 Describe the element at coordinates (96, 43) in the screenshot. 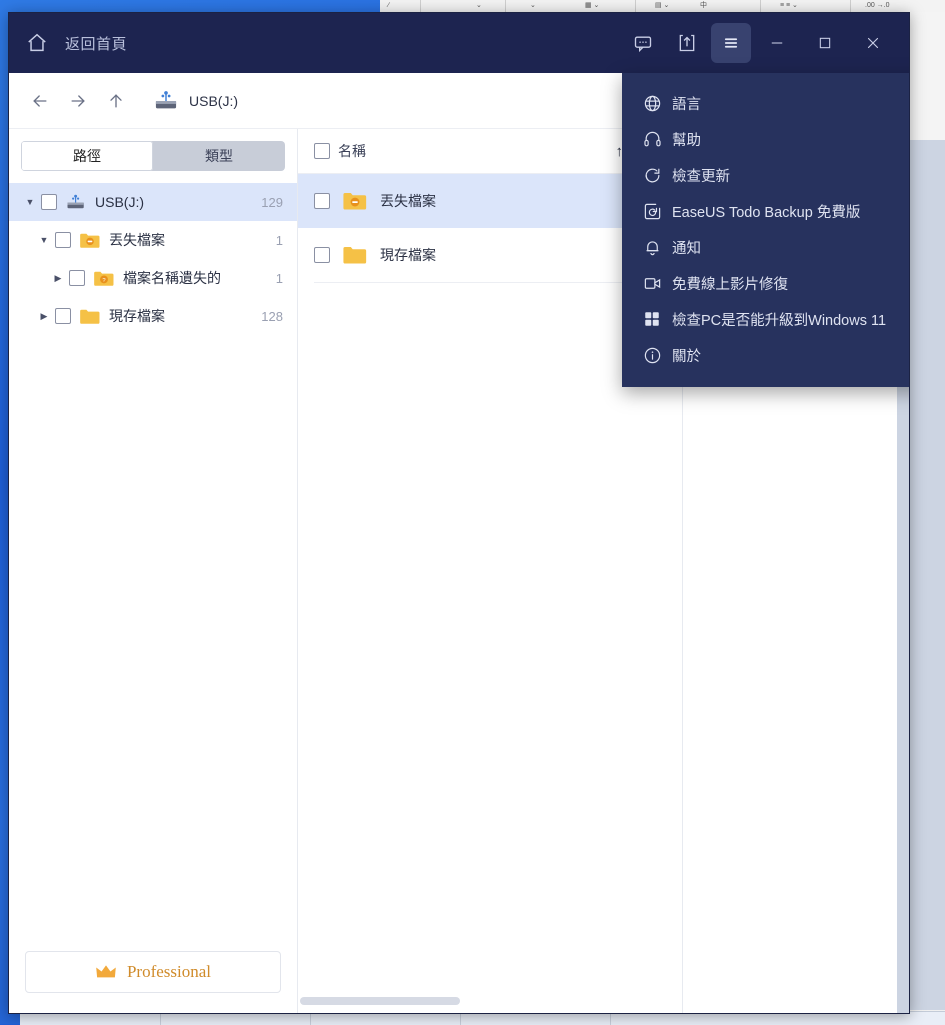

I see `home-label: 返回首頁` at that location.